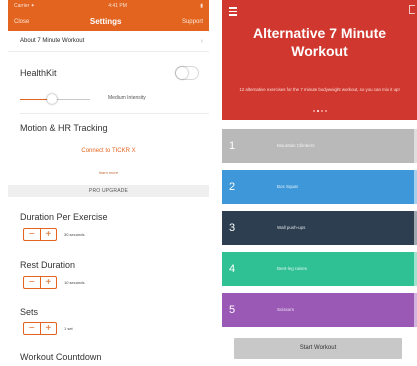 This screenshot has width=417, height=366. Describe the element at coordinates (319, 146) in the screenshot. I see `workout-item: 1 Mountain Climbers` at that location.